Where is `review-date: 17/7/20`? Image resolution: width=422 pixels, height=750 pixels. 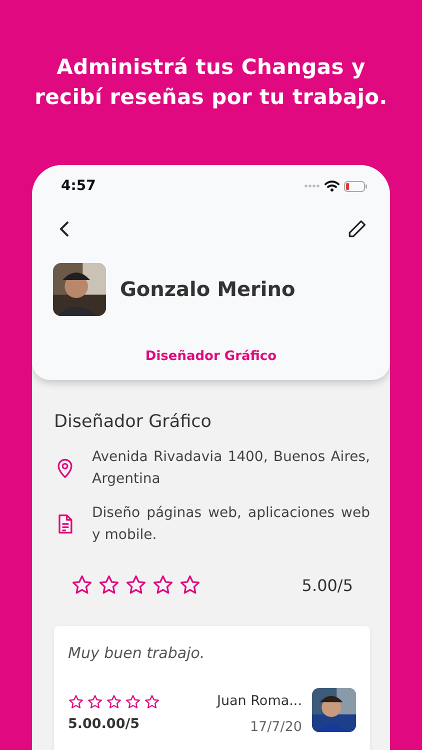
review-date: 17/7/20 is located at coordinates (276, 727).